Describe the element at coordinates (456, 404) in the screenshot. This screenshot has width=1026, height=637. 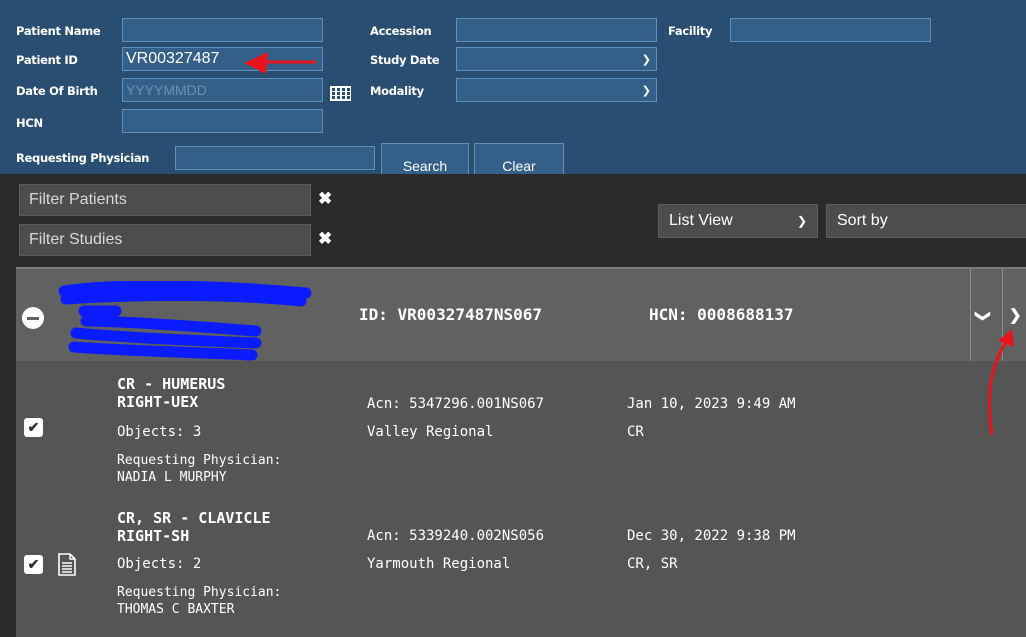
I see `study-accession: Acn: 5347296.001NS067` at that location.